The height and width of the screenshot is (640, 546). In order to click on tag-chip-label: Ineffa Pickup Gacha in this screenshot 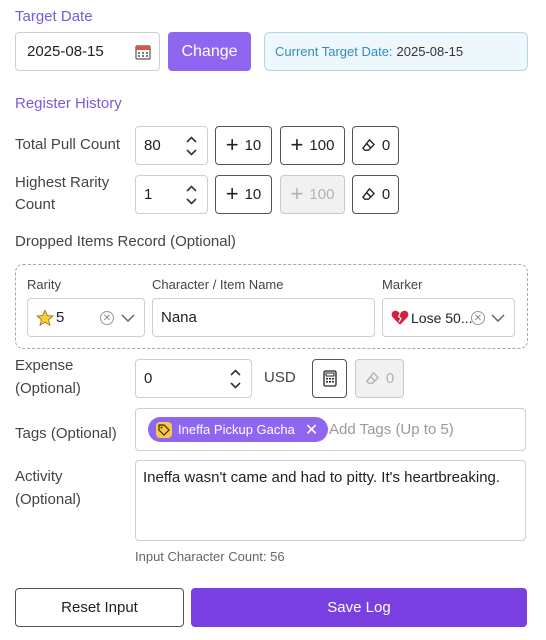, I will do `click(236, 429)`.